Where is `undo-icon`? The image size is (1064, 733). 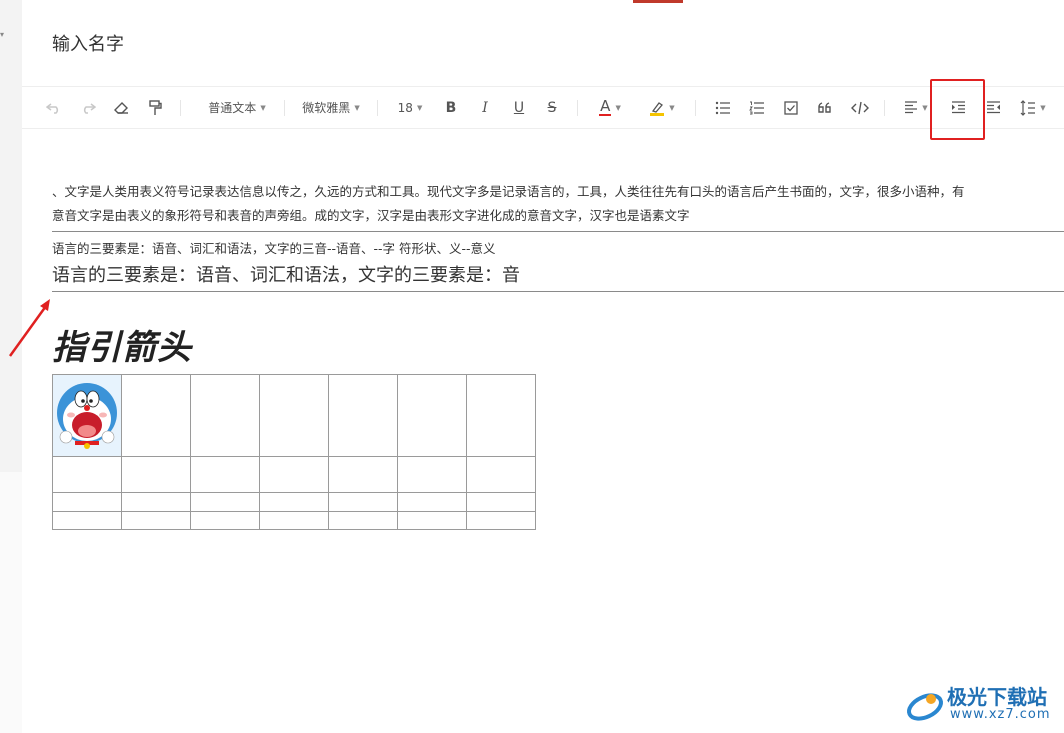
undo-icon is located at coordinates (54, 107).